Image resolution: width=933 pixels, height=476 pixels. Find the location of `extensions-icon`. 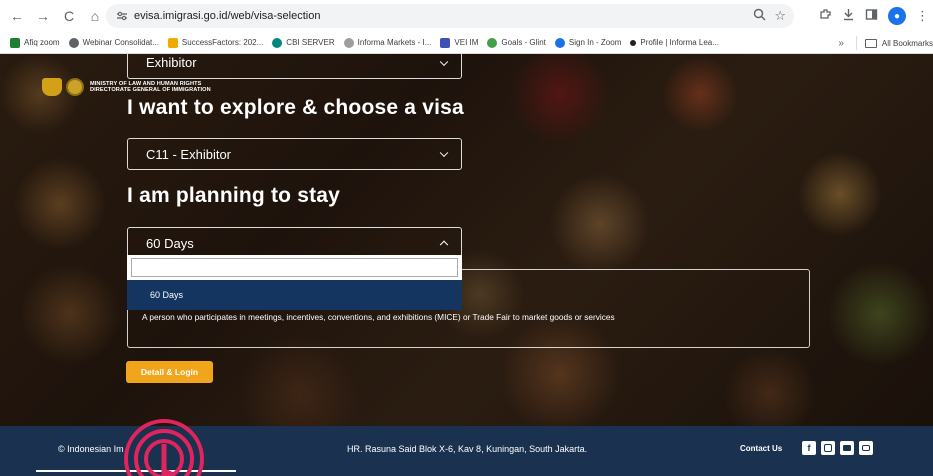

extensions-icon is located at coordinates (825, 16).